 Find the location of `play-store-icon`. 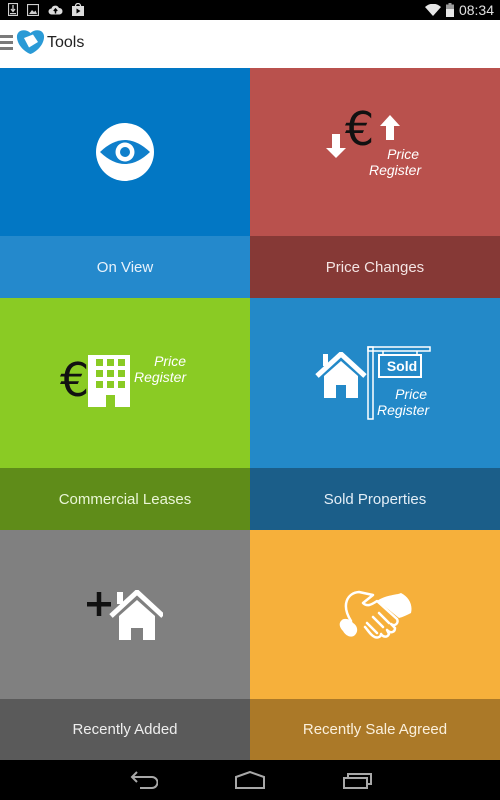

play-store-icon is located at coordinates (78, 9).